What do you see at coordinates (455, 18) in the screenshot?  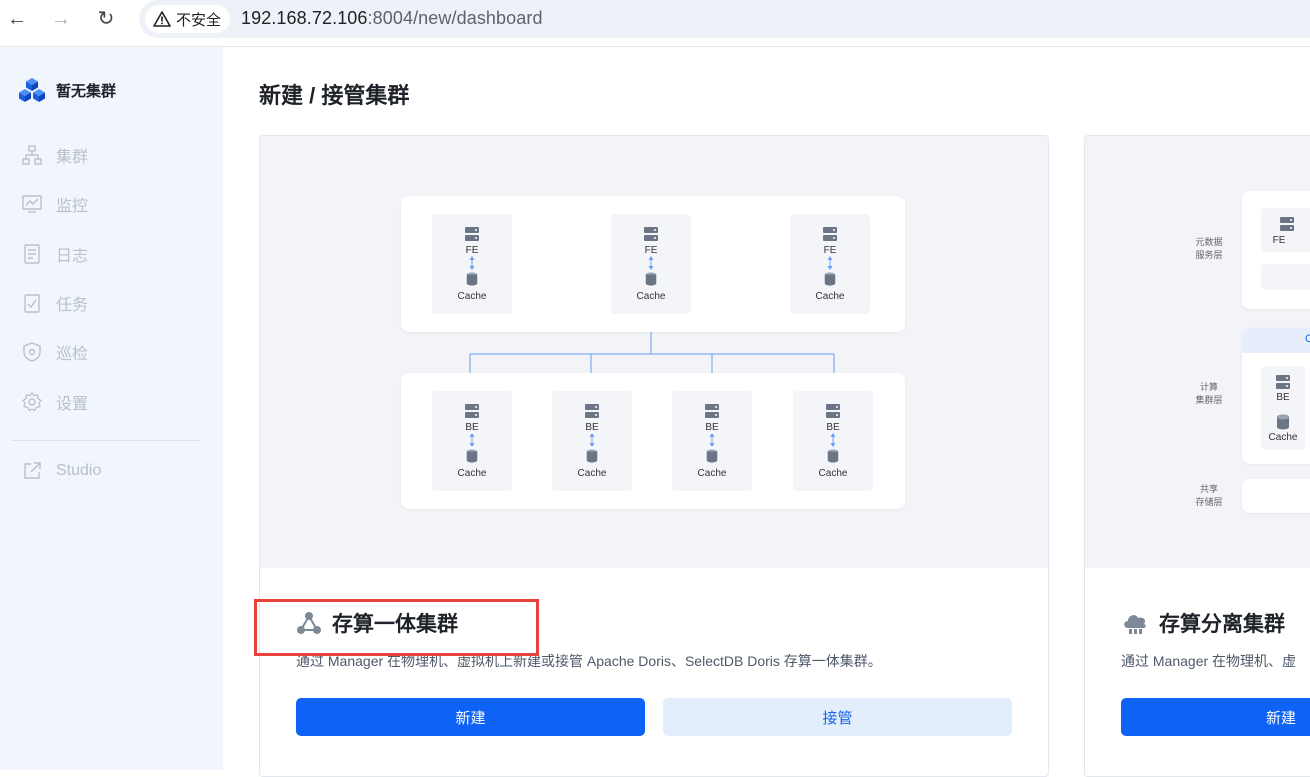 I see `url-path: :8004/new/dashboard` at bounding box center [455, 18].